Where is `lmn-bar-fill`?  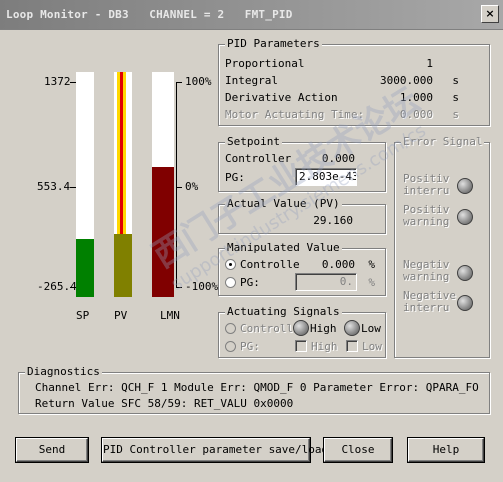 lmn-bar-fill is located at coordinates (163, 231).